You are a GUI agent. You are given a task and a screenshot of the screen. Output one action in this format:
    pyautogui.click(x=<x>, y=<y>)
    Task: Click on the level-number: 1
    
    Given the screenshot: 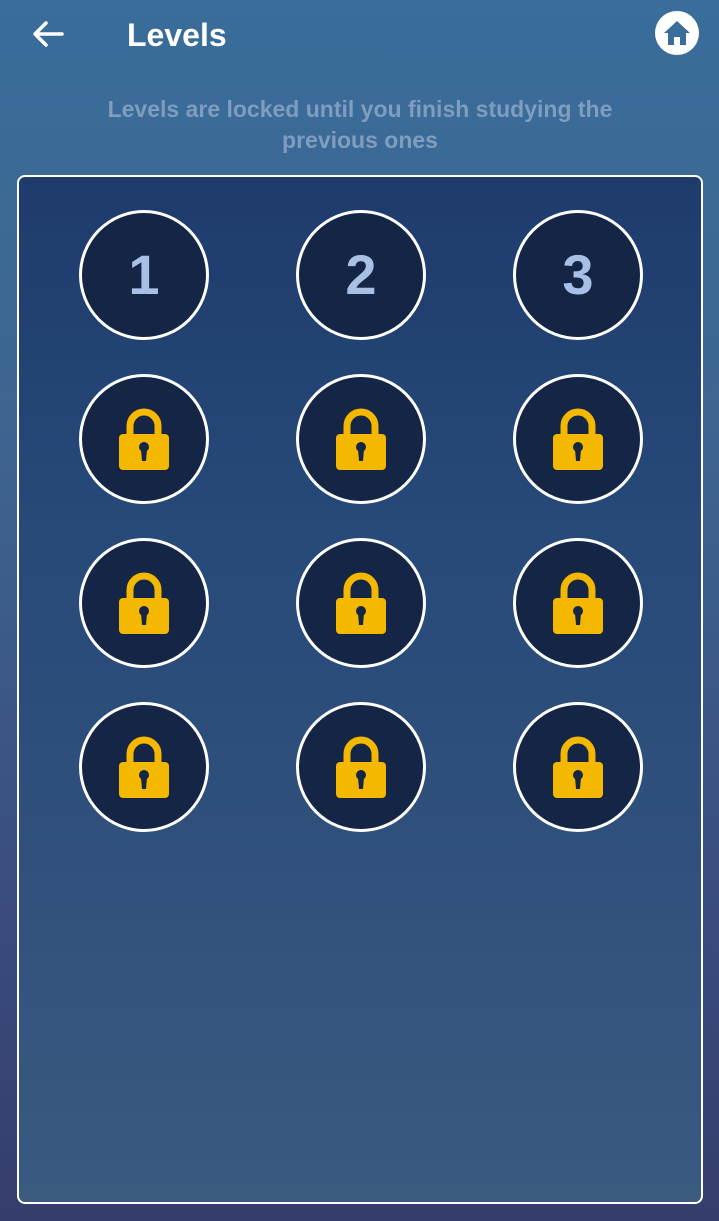 What is the action you would take?
    pyautogui.click(x=144, y=274)
    